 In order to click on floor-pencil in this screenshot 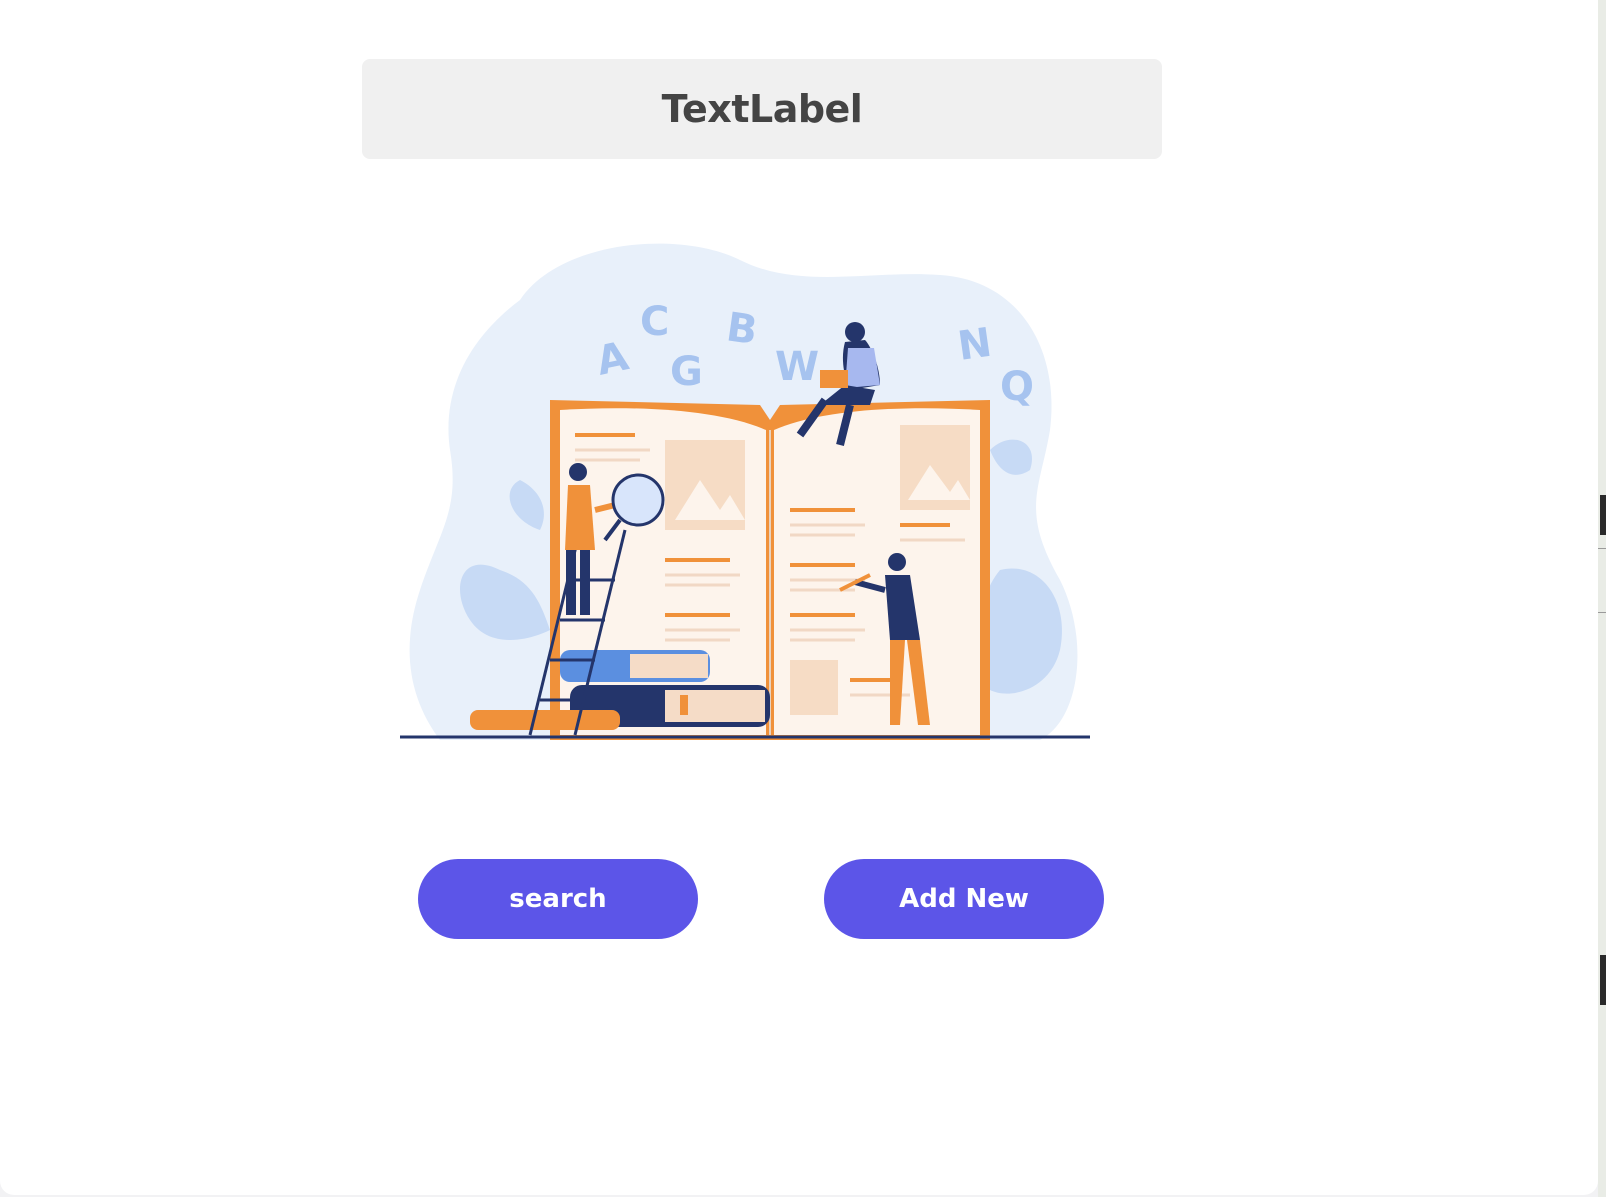, I will do `click(545, 720)`.